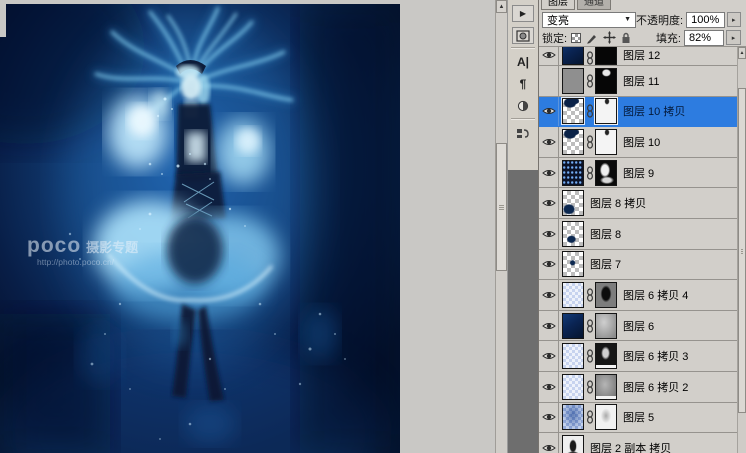  I want to click on layer-row: 图层 6 拷贝 2, so click(638, 387).